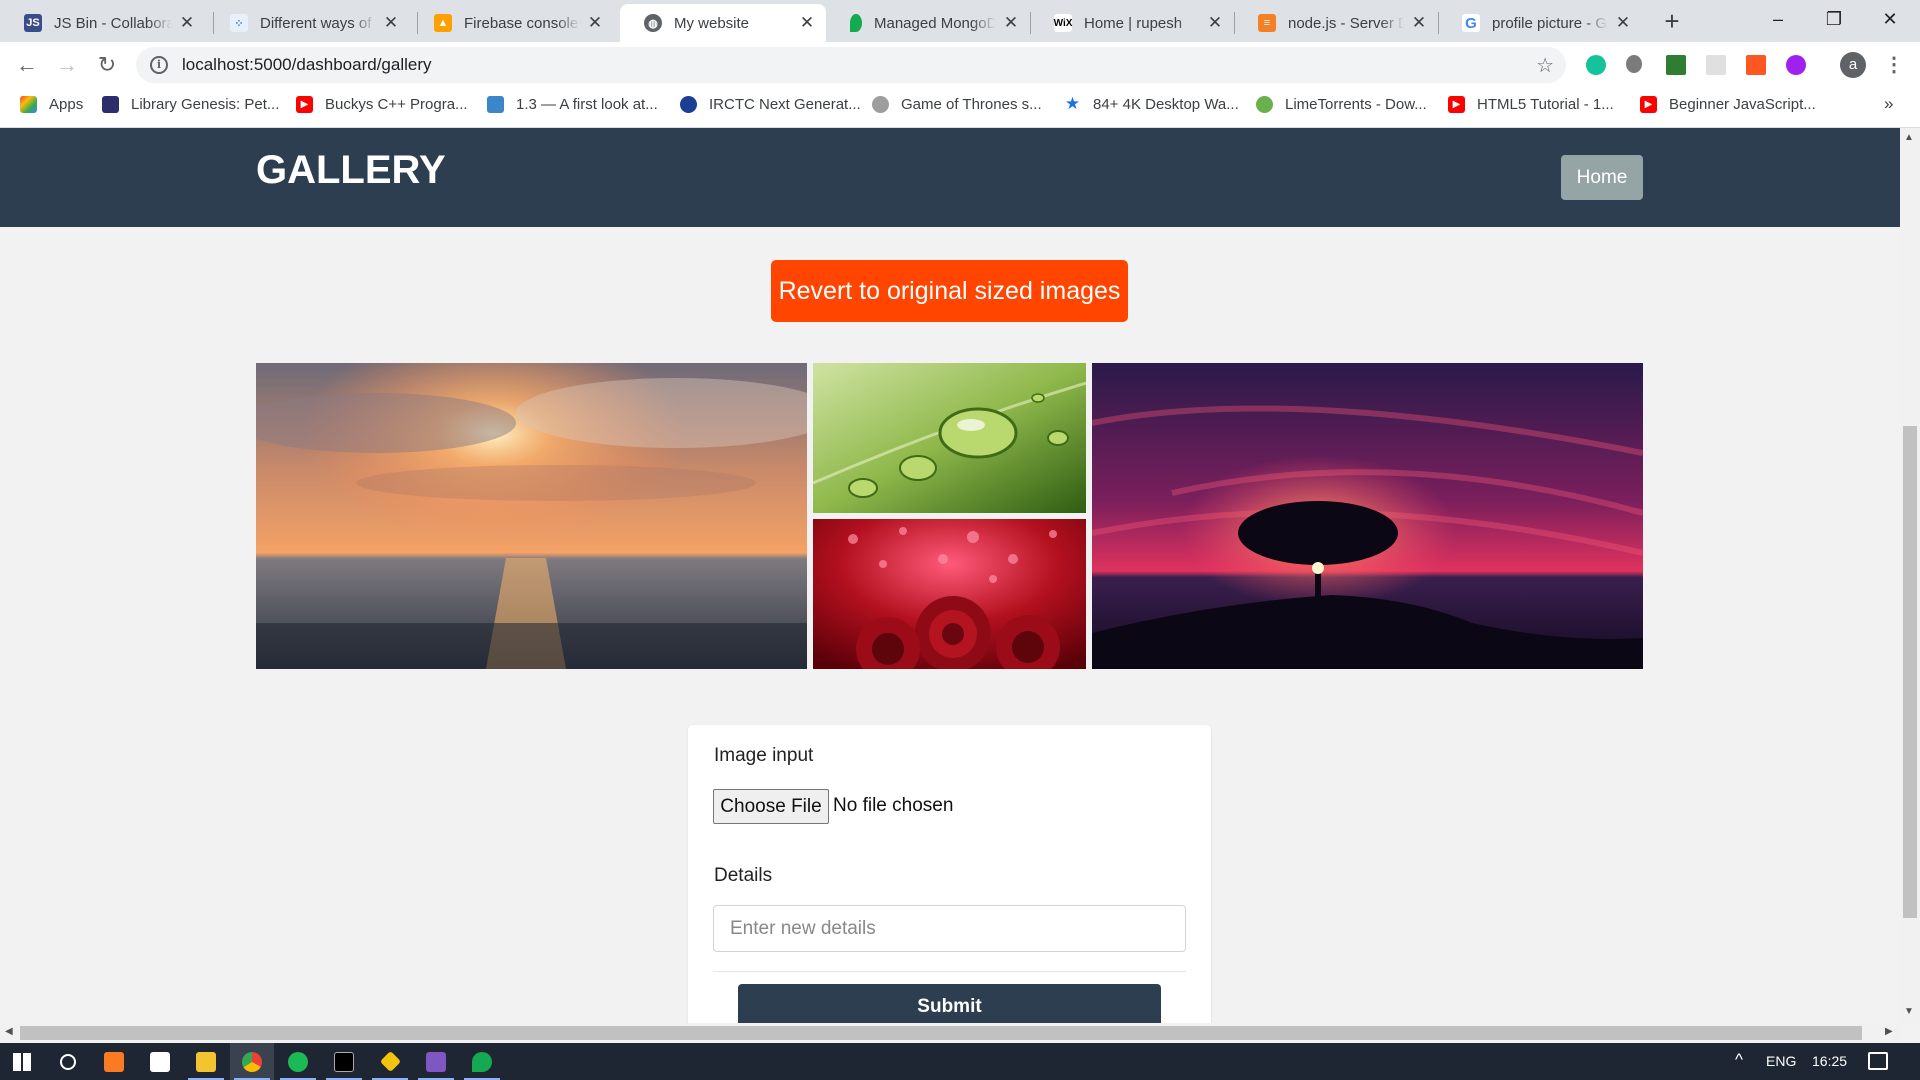 This screenshot has width=1920, height=1080. Describe the element at coordinates (1456, 104) in the screenshot. I see `youtube-icon: ▶` at that location.